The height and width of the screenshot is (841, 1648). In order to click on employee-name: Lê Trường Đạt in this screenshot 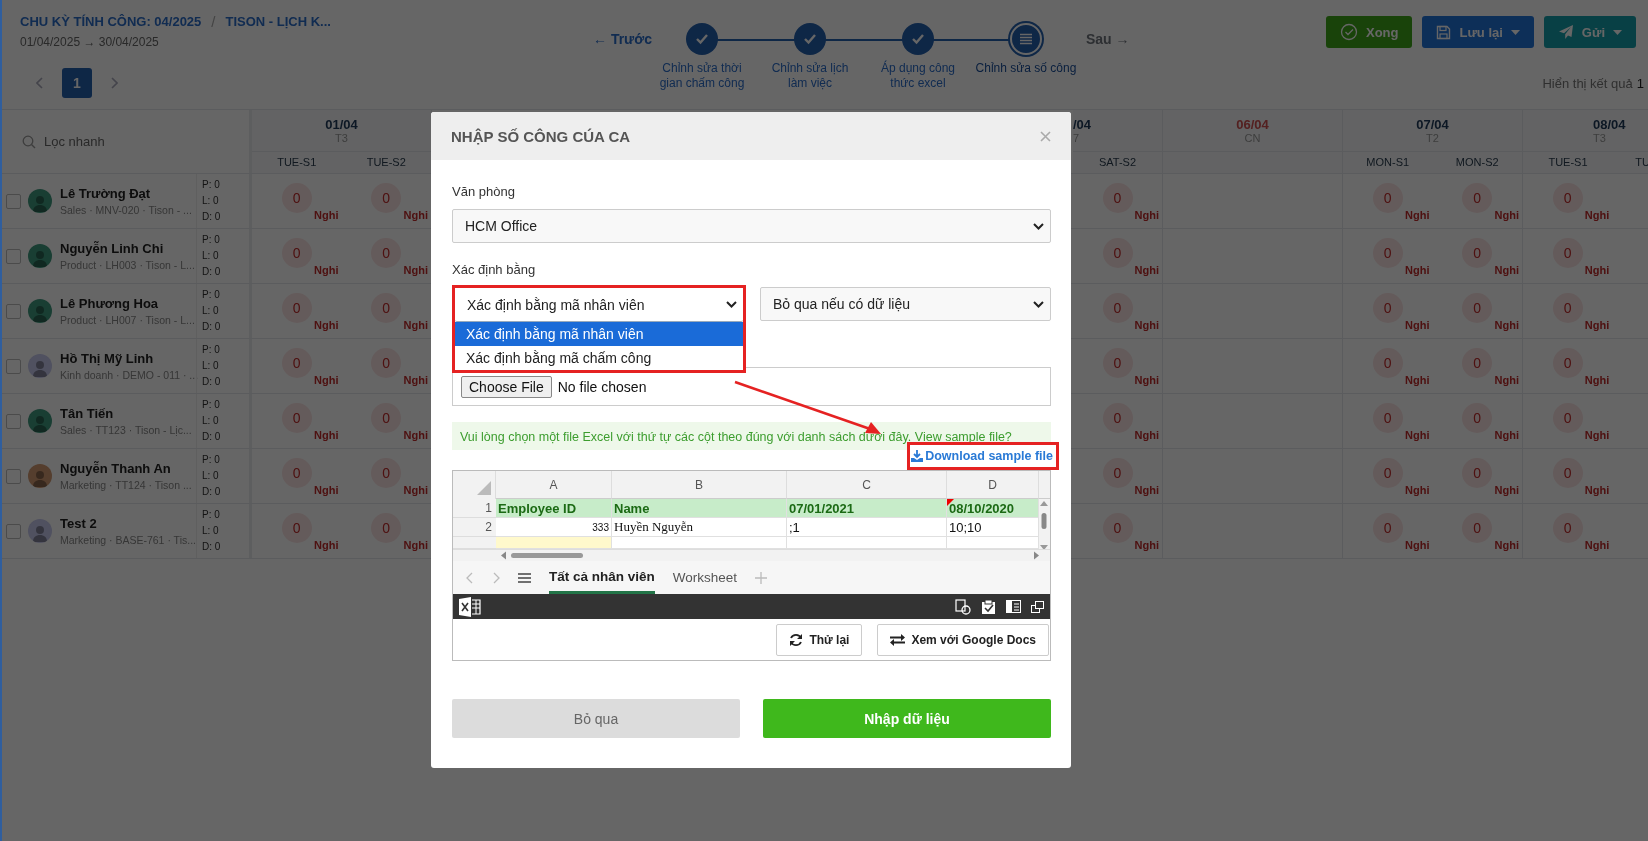, I will do `click(128, 193)`.